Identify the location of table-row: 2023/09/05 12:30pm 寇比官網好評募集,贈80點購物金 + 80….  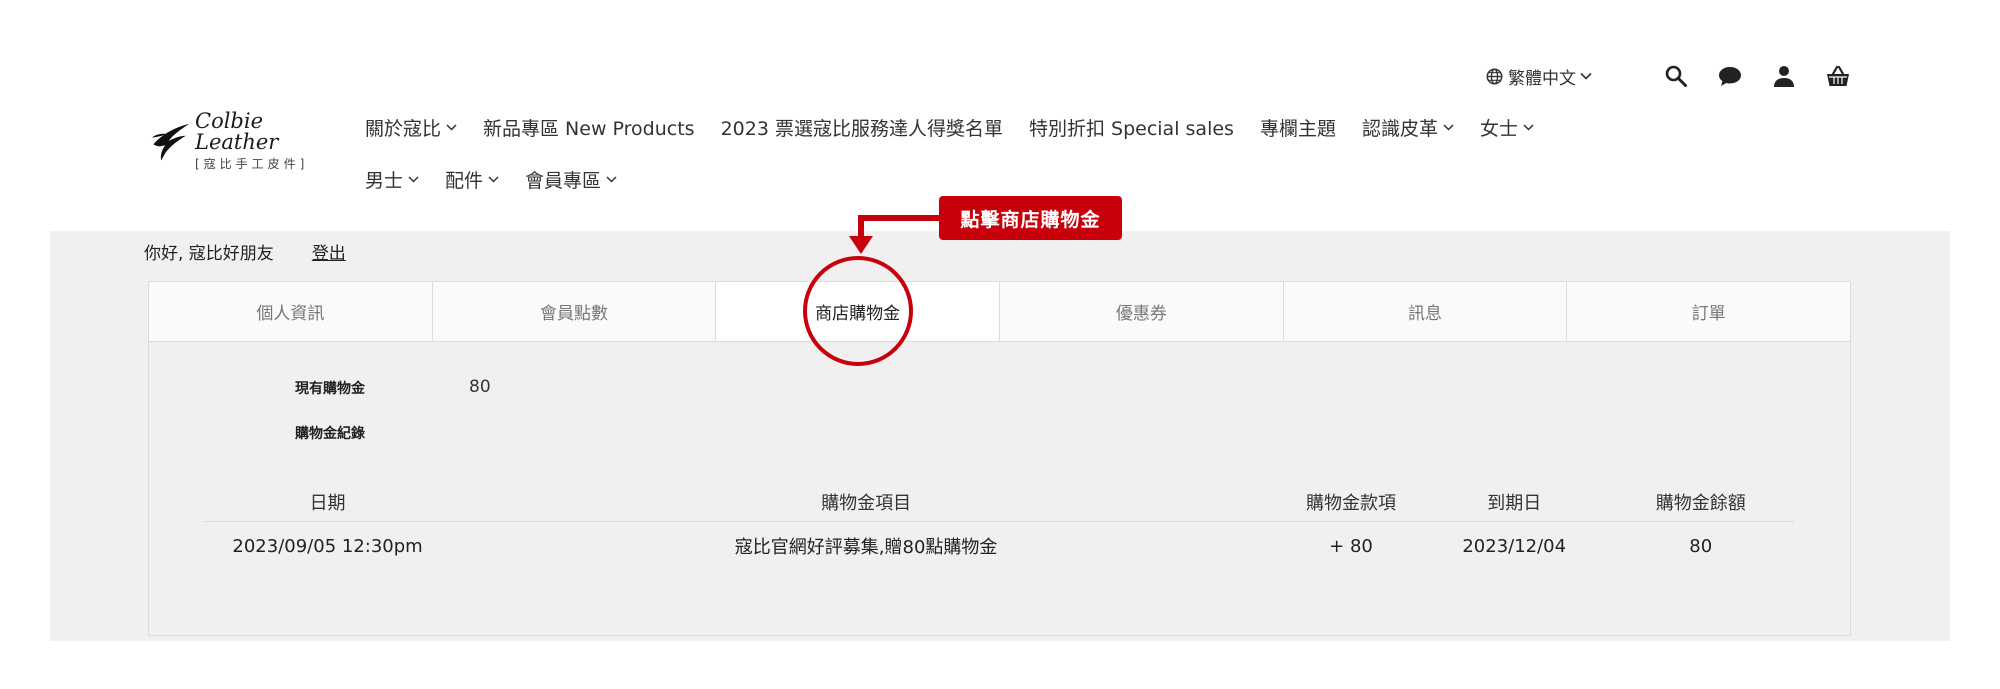
(999, 546).